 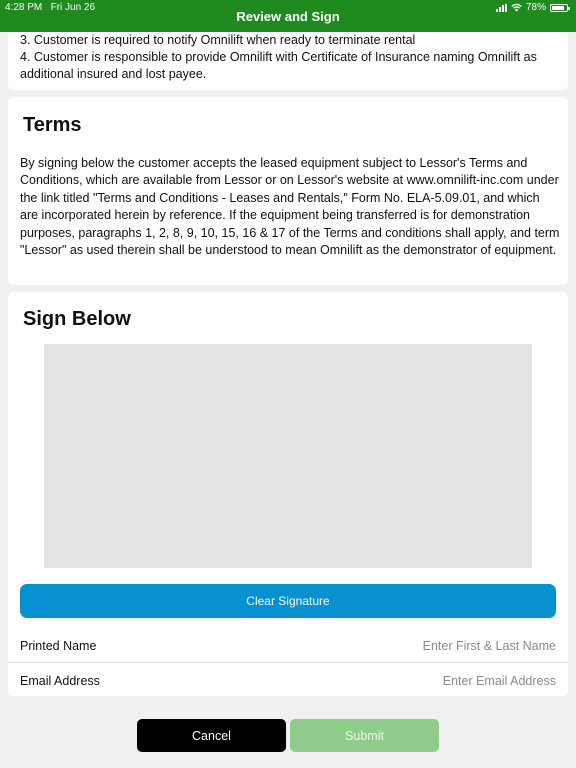 What do you see at coordinates (288, 646) in the screenshot?
I see `printed-name-row: Printed Name` at bounding box center [288, 646].